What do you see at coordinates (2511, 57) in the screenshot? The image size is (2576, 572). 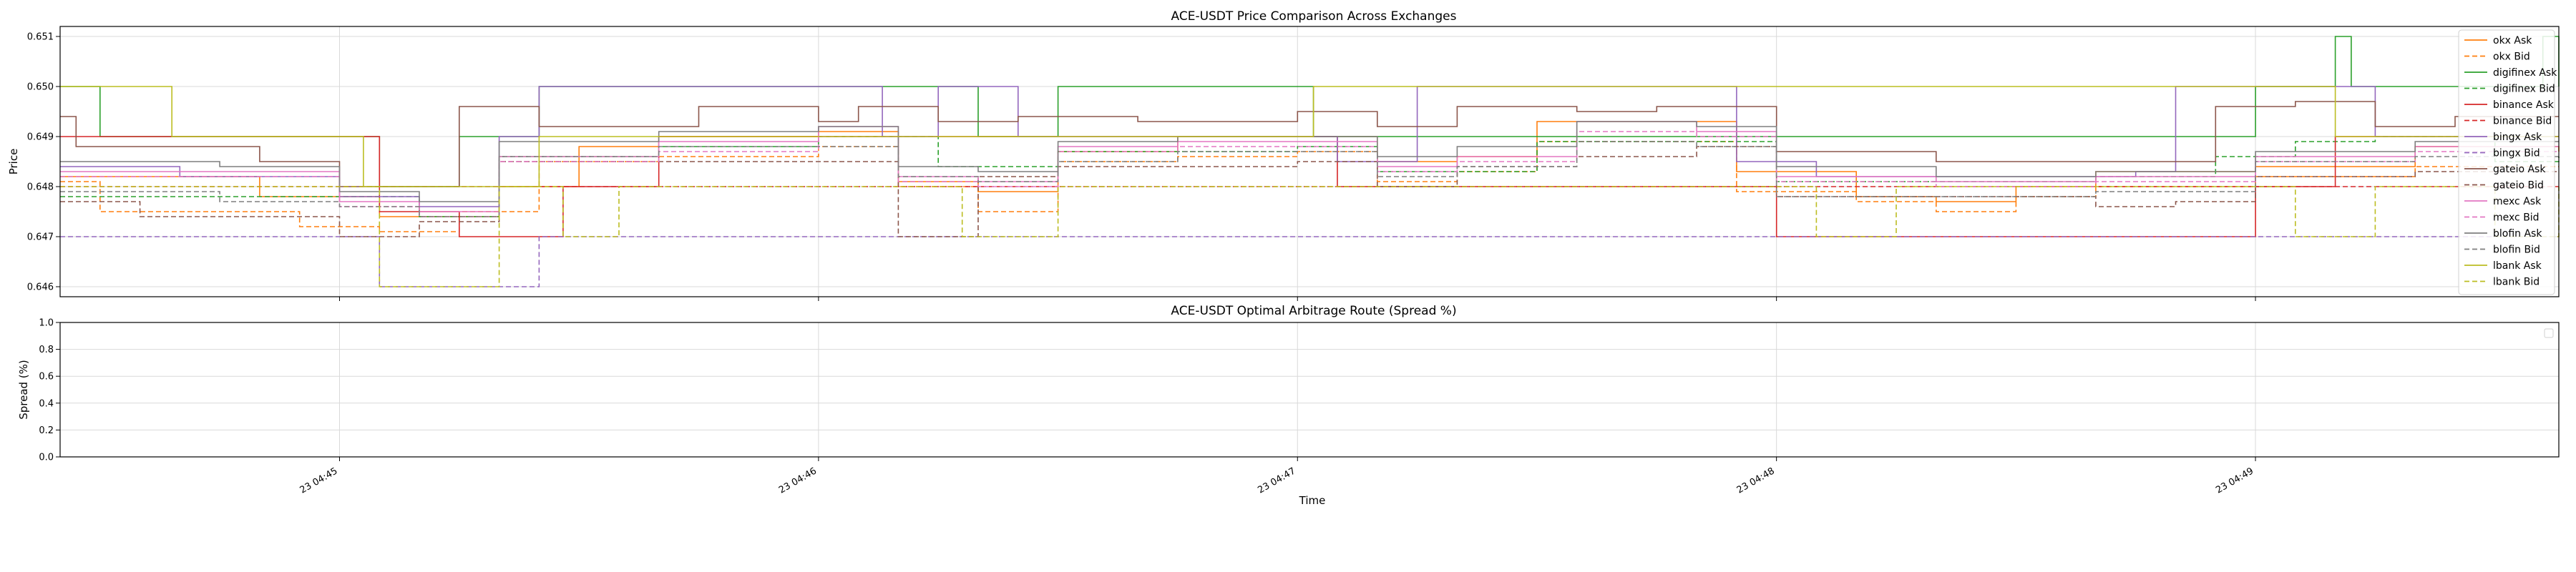 I see `legend-label: okx Bid` at bounding box center [2511, 57].